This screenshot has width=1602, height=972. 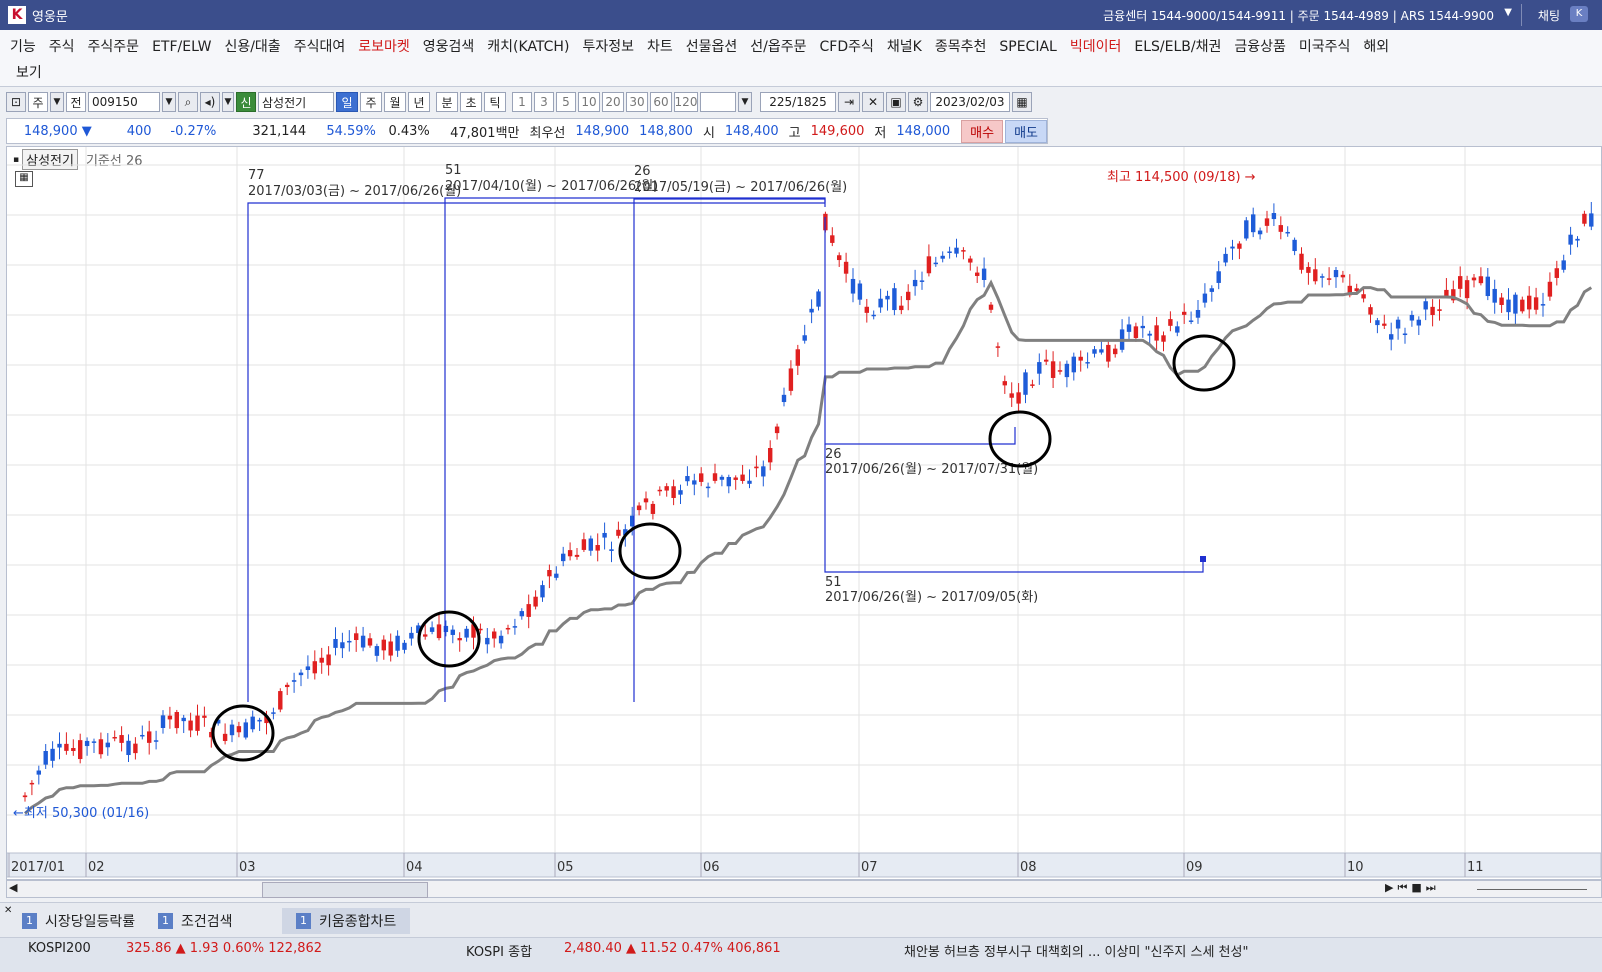 What do you see at coordinates (8, 910) in the screenshot?
I see `close-icon: ✕` at bounding box center [8, 910].